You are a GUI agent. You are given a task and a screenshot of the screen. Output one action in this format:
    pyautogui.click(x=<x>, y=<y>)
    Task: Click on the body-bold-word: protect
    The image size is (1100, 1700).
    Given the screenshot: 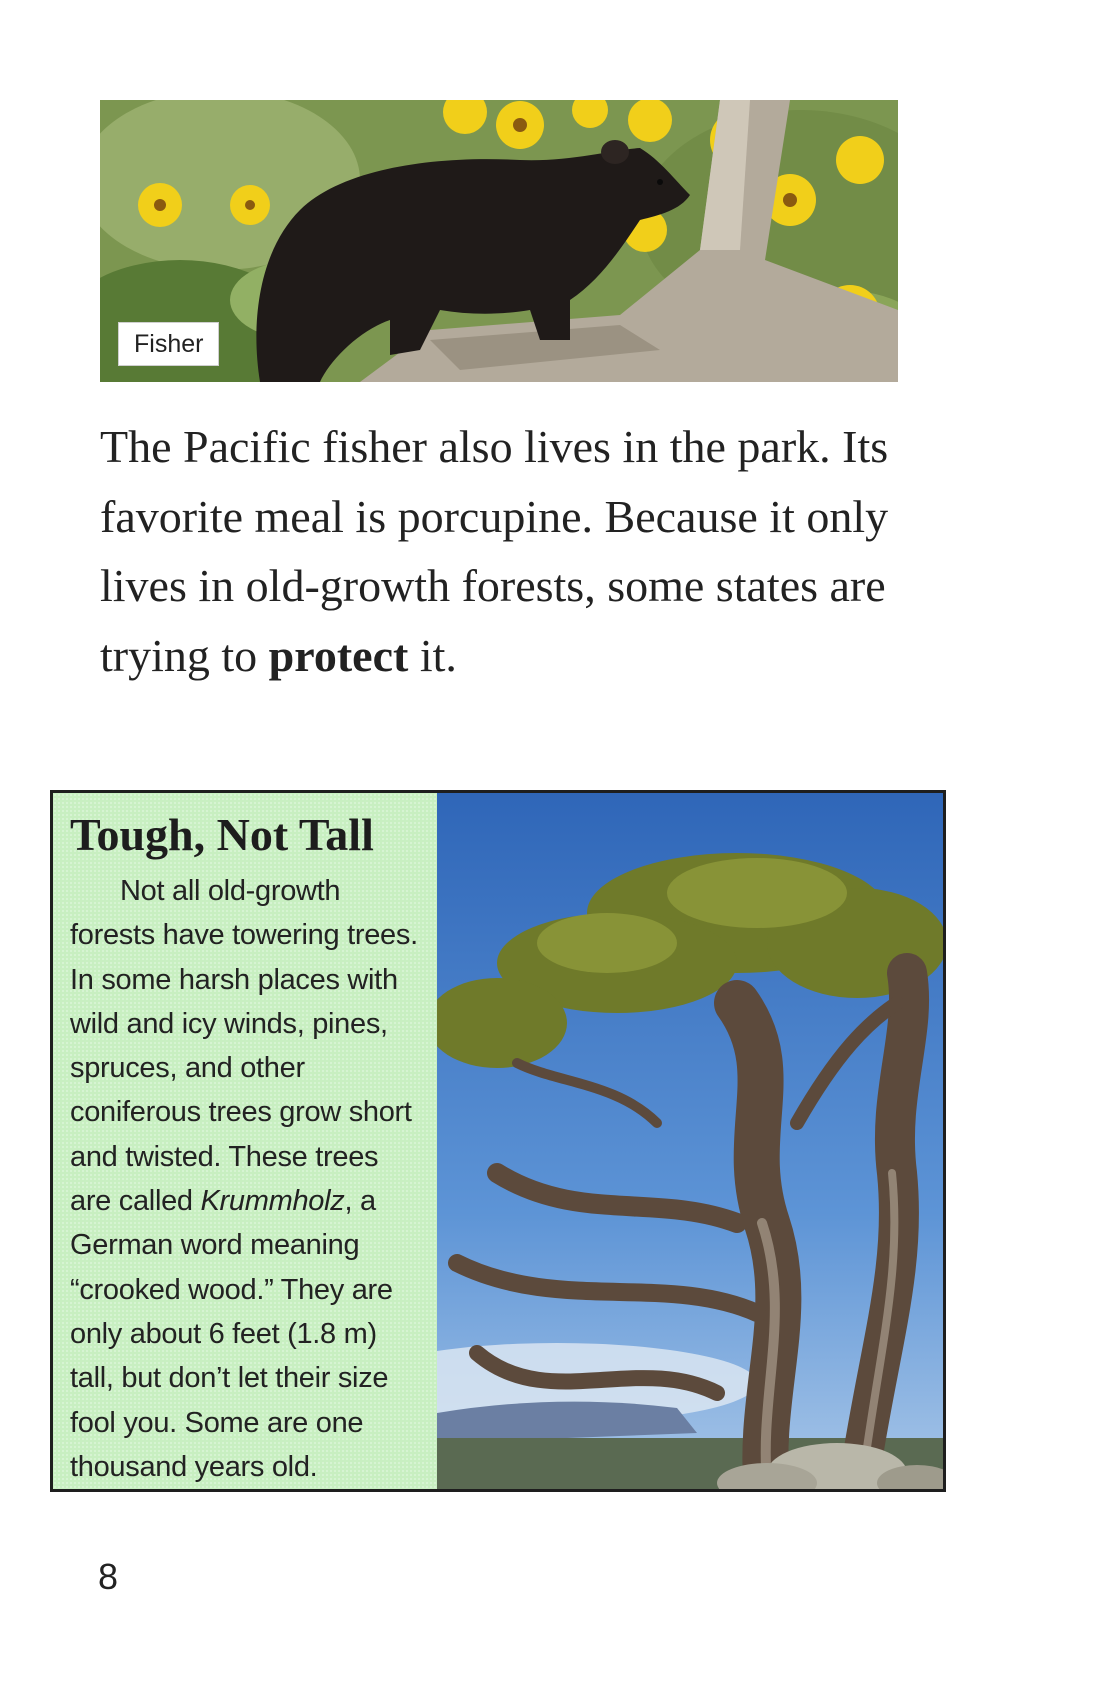 What is the action you would take?
    pyautogui.click(x=338, y=655)
    